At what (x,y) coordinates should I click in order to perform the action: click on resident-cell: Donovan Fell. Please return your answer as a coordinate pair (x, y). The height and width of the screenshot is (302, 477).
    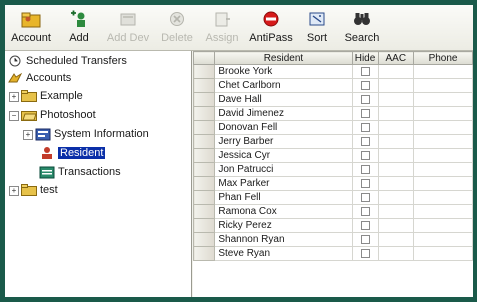
    Looking at the image, I should click on (283, 127).